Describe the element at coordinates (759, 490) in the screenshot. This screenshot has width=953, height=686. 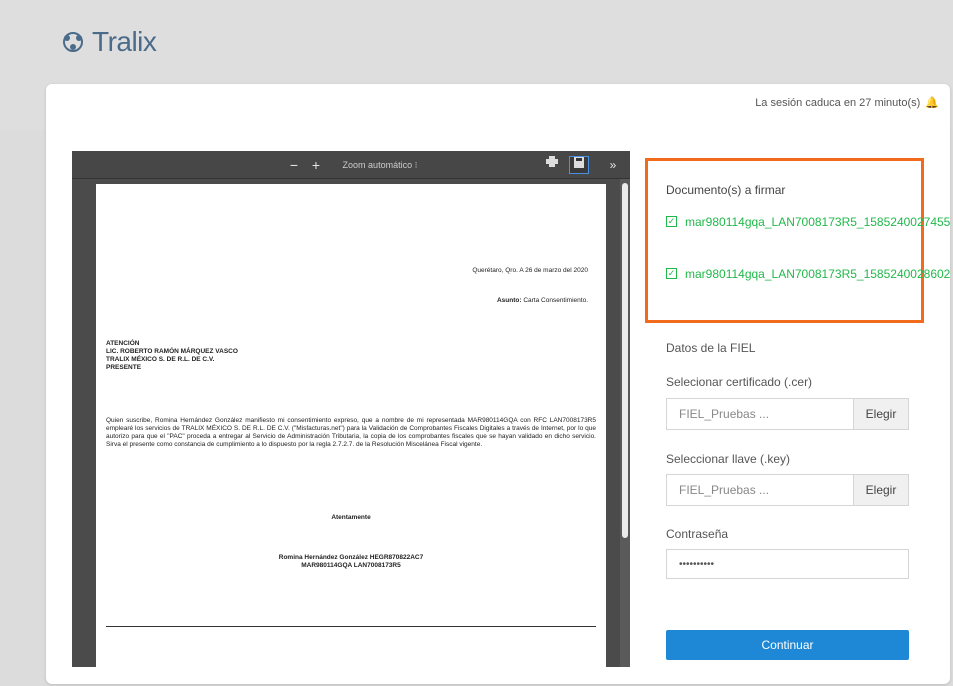
I see `key-file-input` at that location.